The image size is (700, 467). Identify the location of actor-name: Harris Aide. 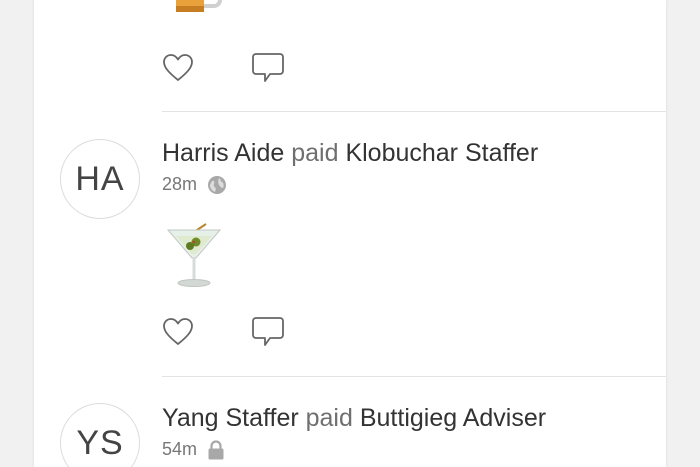
(223, 153).